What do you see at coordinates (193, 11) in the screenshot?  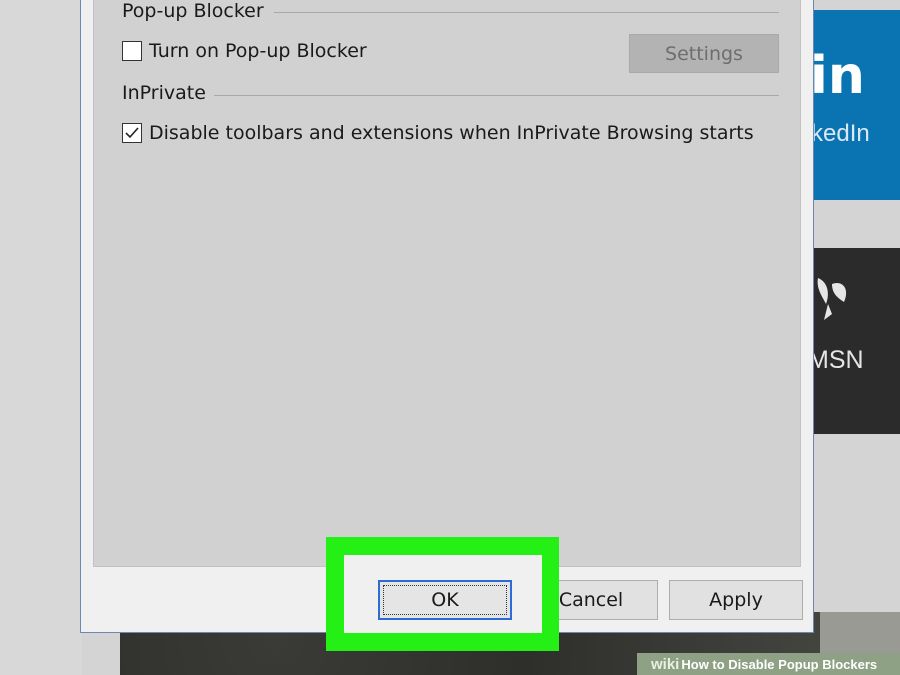 I see `popup-blocker-group-title: Pop-up Blocker` at bounding box center [193, 11].